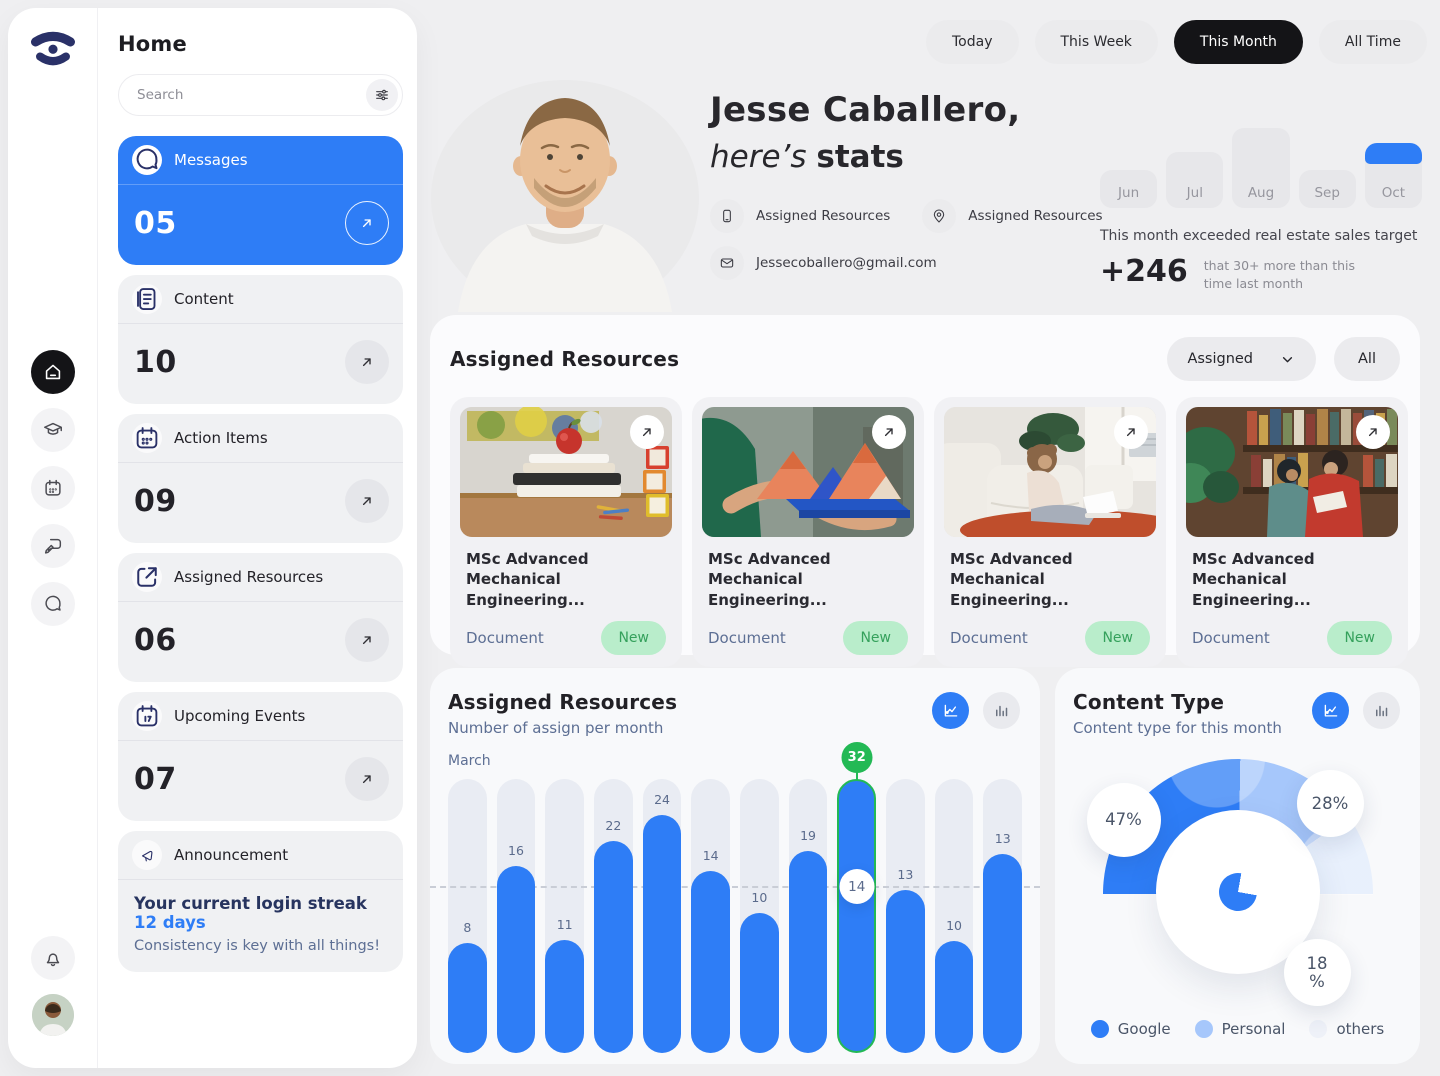 The image size is (1440, 1076). What do you see at coordinates (53, 986) in the screenshot?
I see `rail-bottom` at bounding box center [53, 986].